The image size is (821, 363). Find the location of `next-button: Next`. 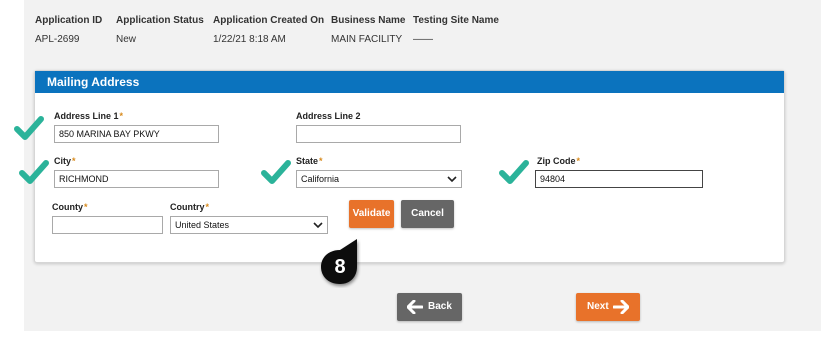

next-button: Next is located at coordinates (608, 307).